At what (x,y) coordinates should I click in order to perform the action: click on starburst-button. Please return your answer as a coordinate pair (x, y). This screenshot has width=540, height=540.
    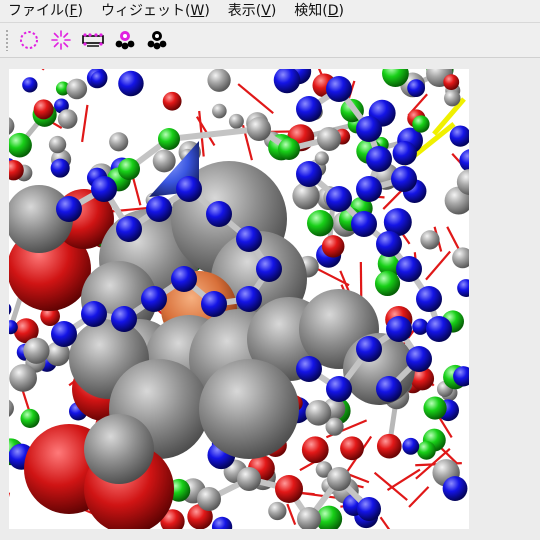
    Looking at the image, I should click on (61, 40).